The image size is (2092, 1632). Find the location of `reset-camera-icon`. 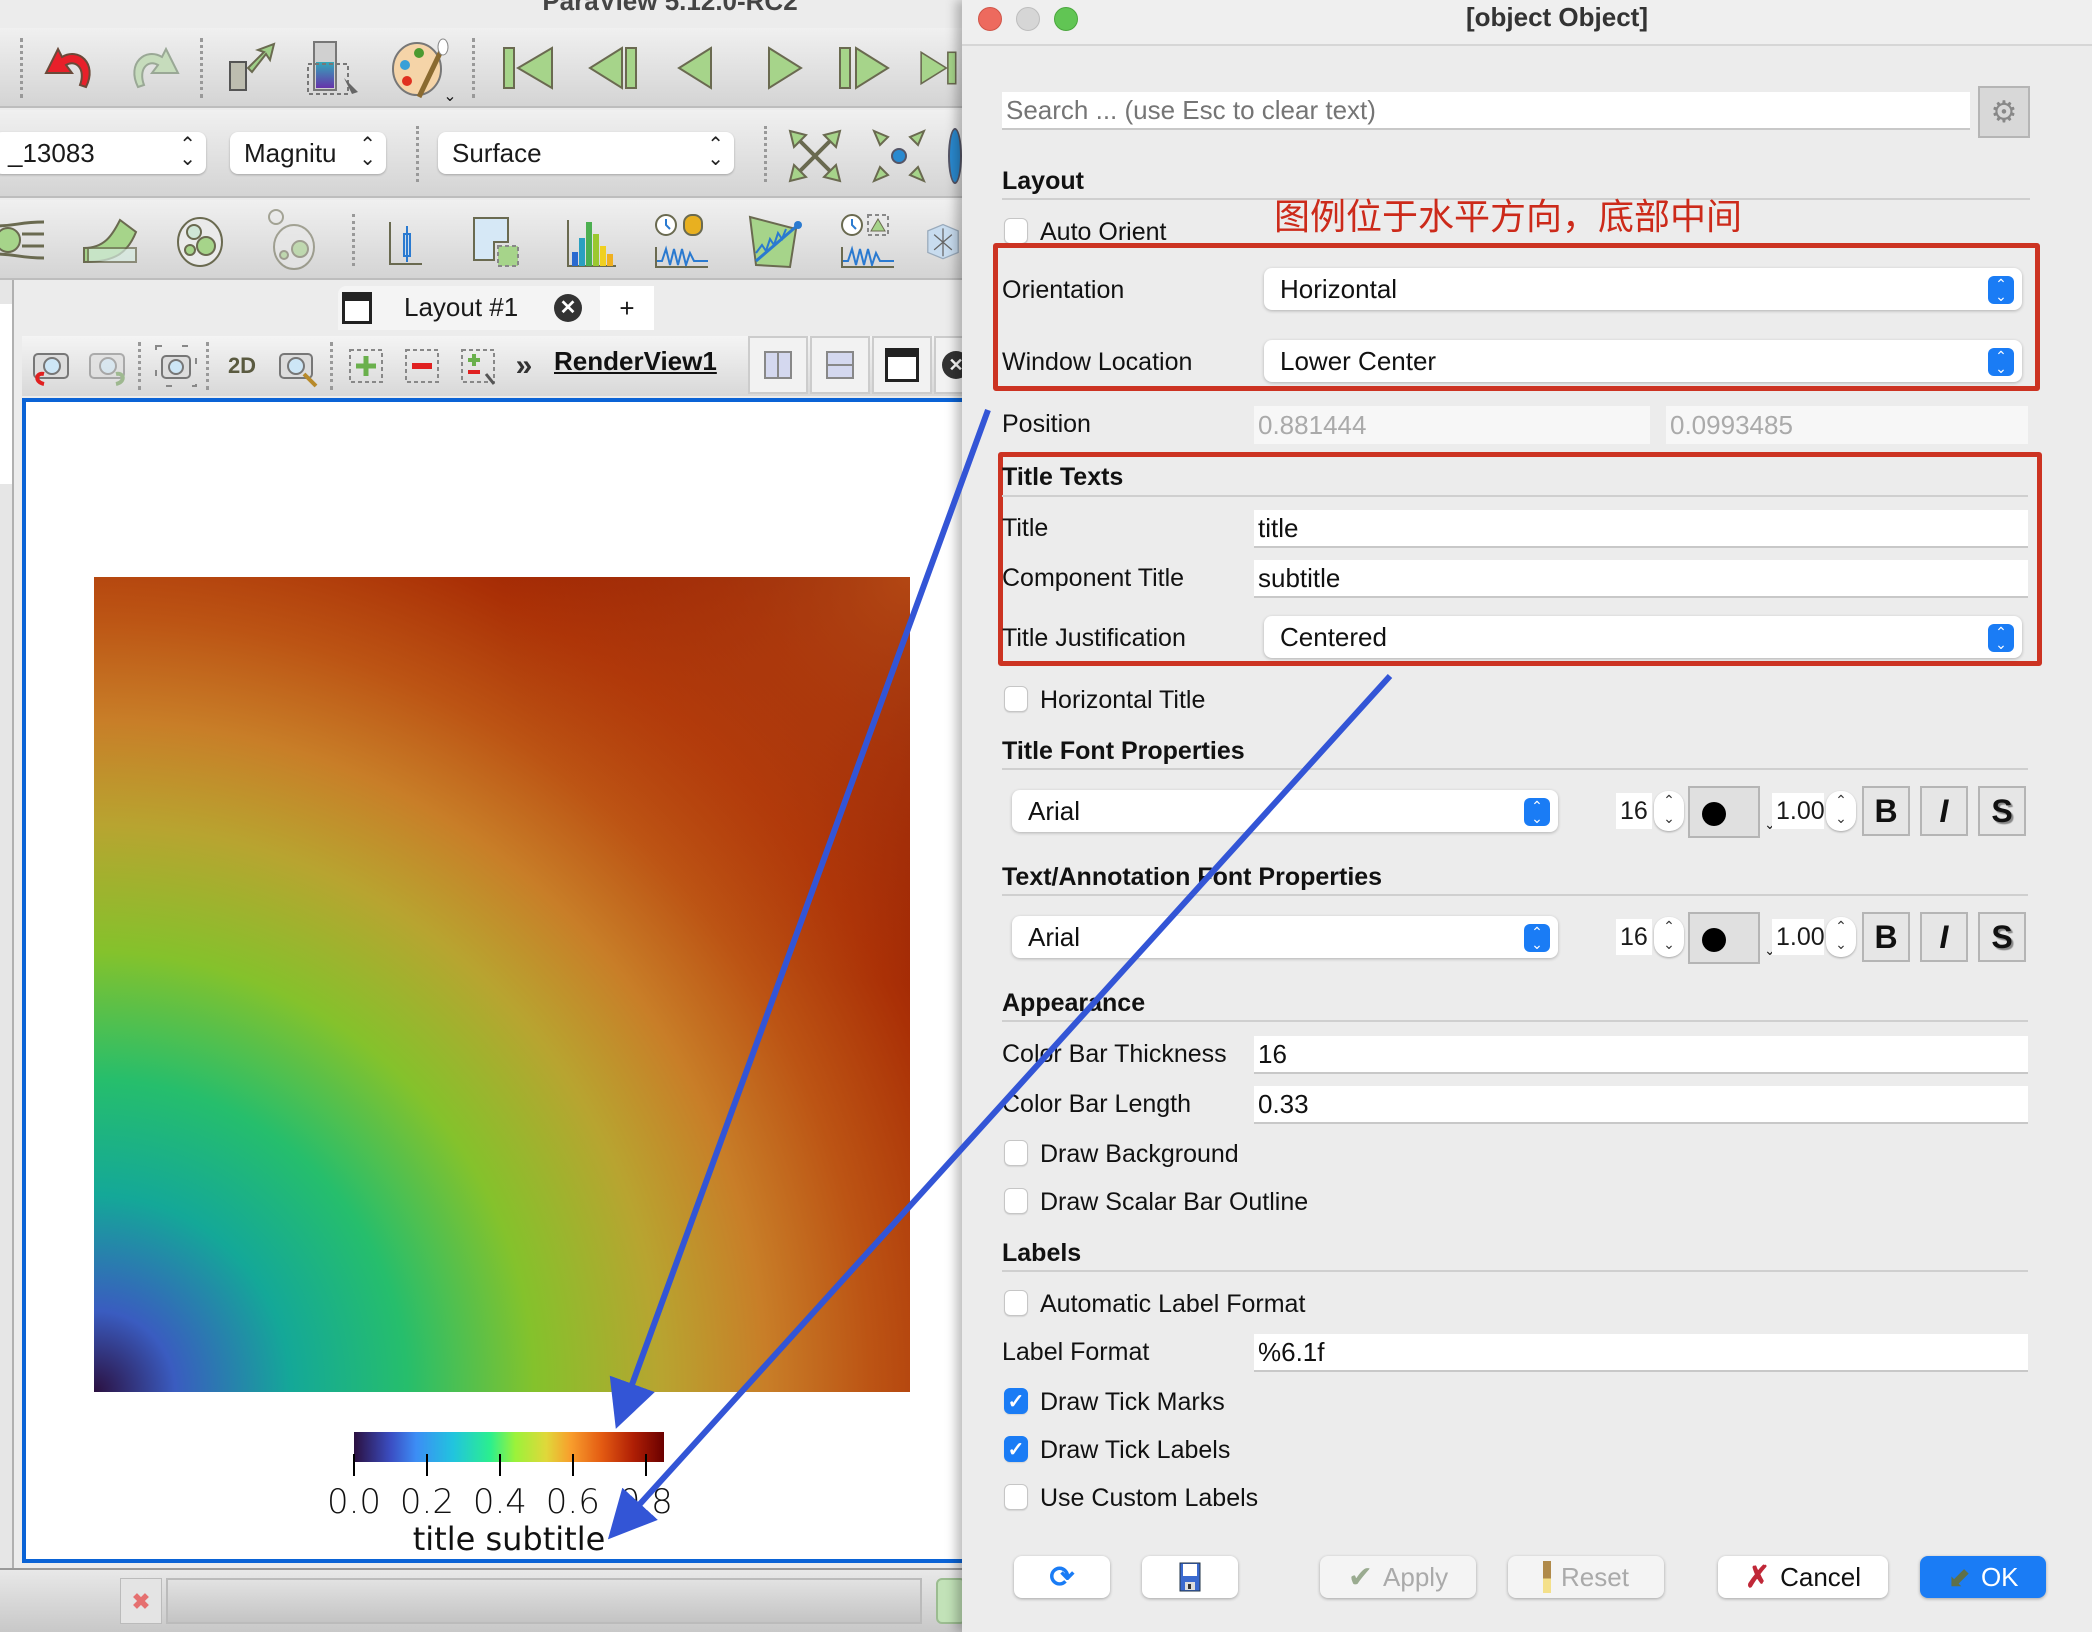

reset-camera-icon is located at coordinates (815, 156).